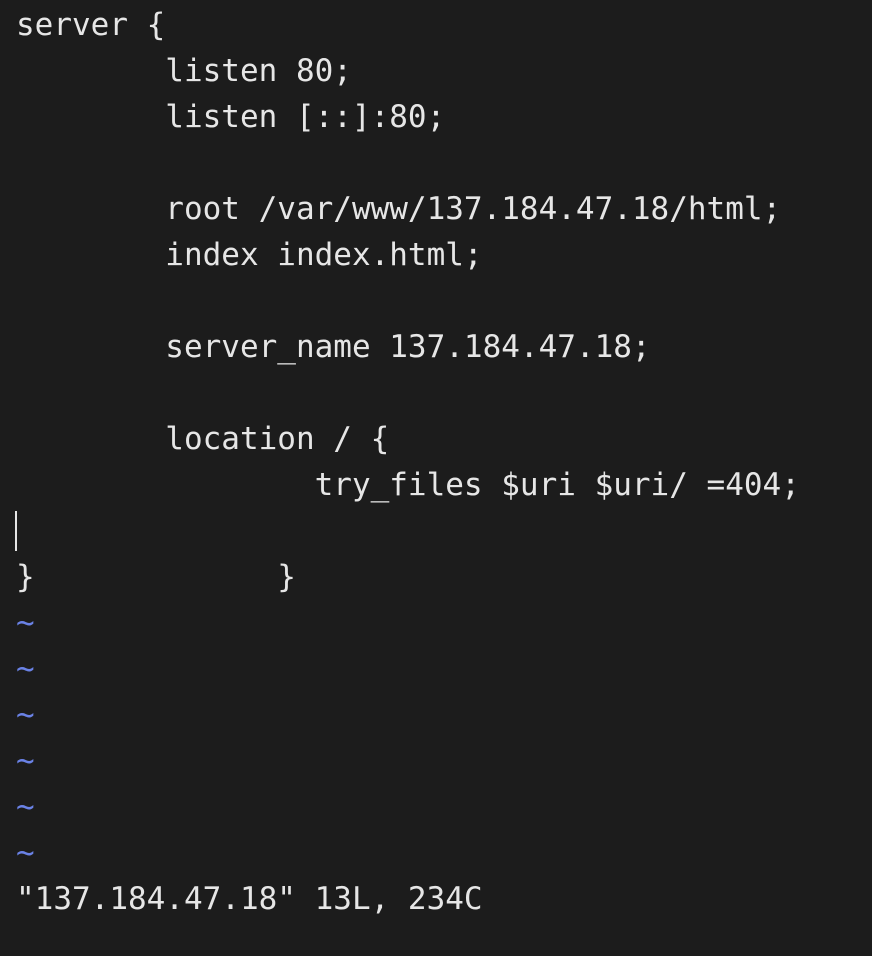 The width and height of the screenshot is (872, 956). I want to click on code-line-13: }, so click(444, 577).